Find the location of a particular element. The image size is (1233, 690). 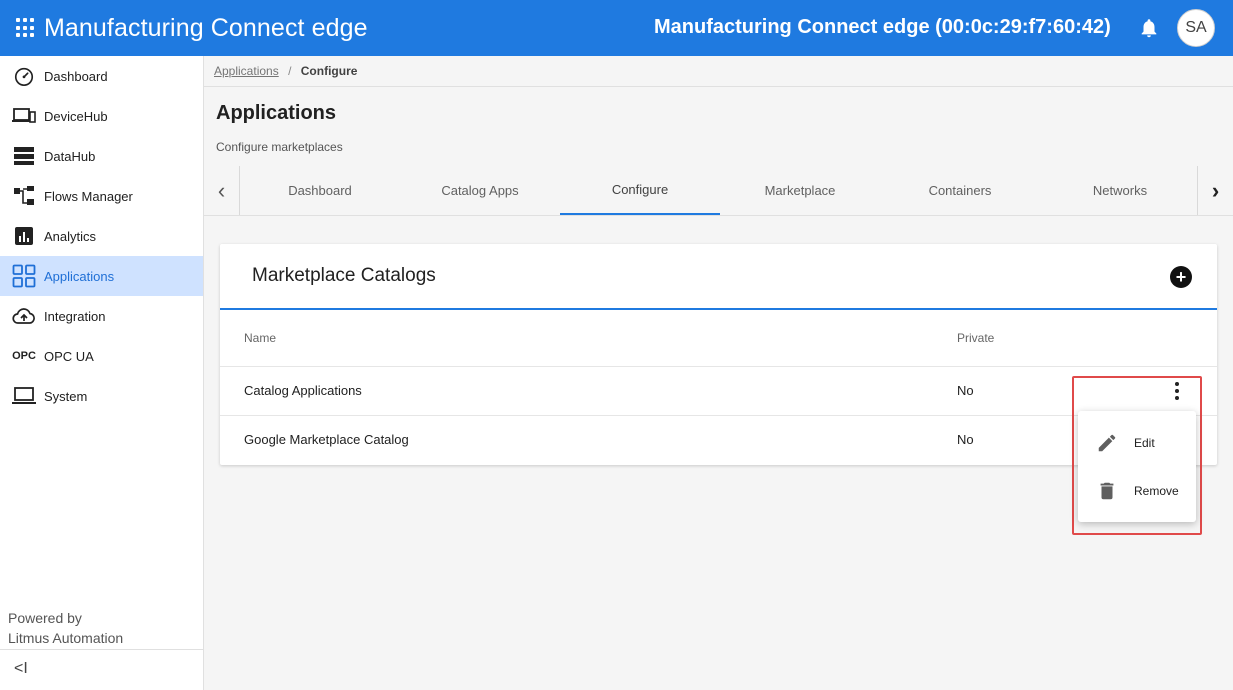

tabs-scroll-left-button: ‹ is located at coordinates (222, 190).